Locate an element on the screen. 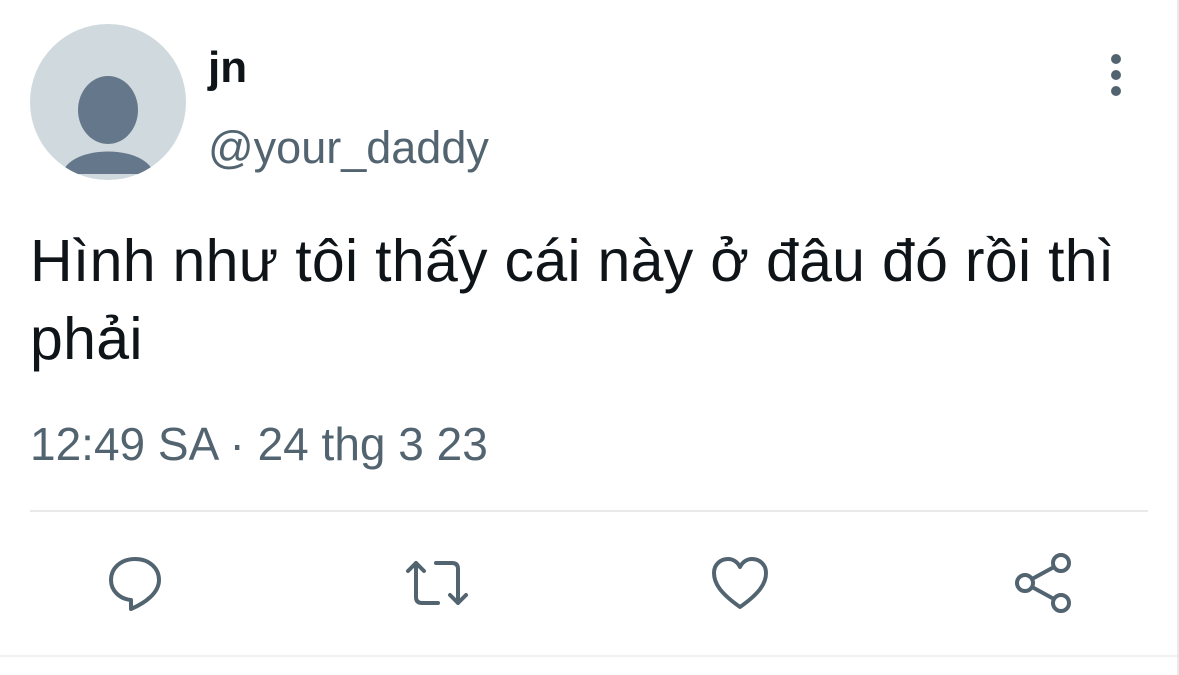 This screenshot has height=675, width=1179. divider is located at coordinates (589, 511).